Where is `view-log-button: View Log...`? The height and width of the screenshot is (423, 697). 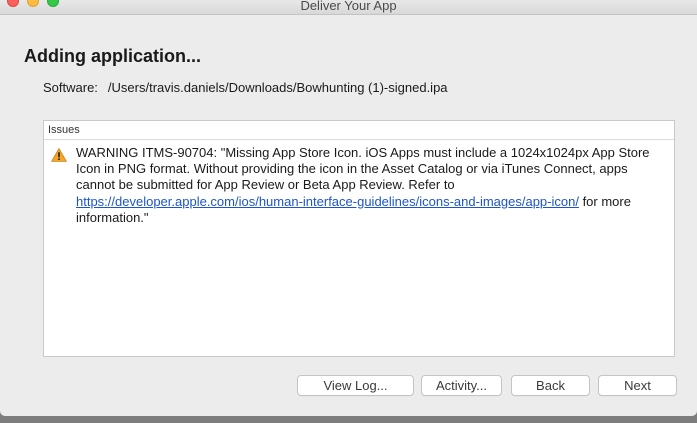
view-log-button: View Log... is located at coordinates (355, 385).